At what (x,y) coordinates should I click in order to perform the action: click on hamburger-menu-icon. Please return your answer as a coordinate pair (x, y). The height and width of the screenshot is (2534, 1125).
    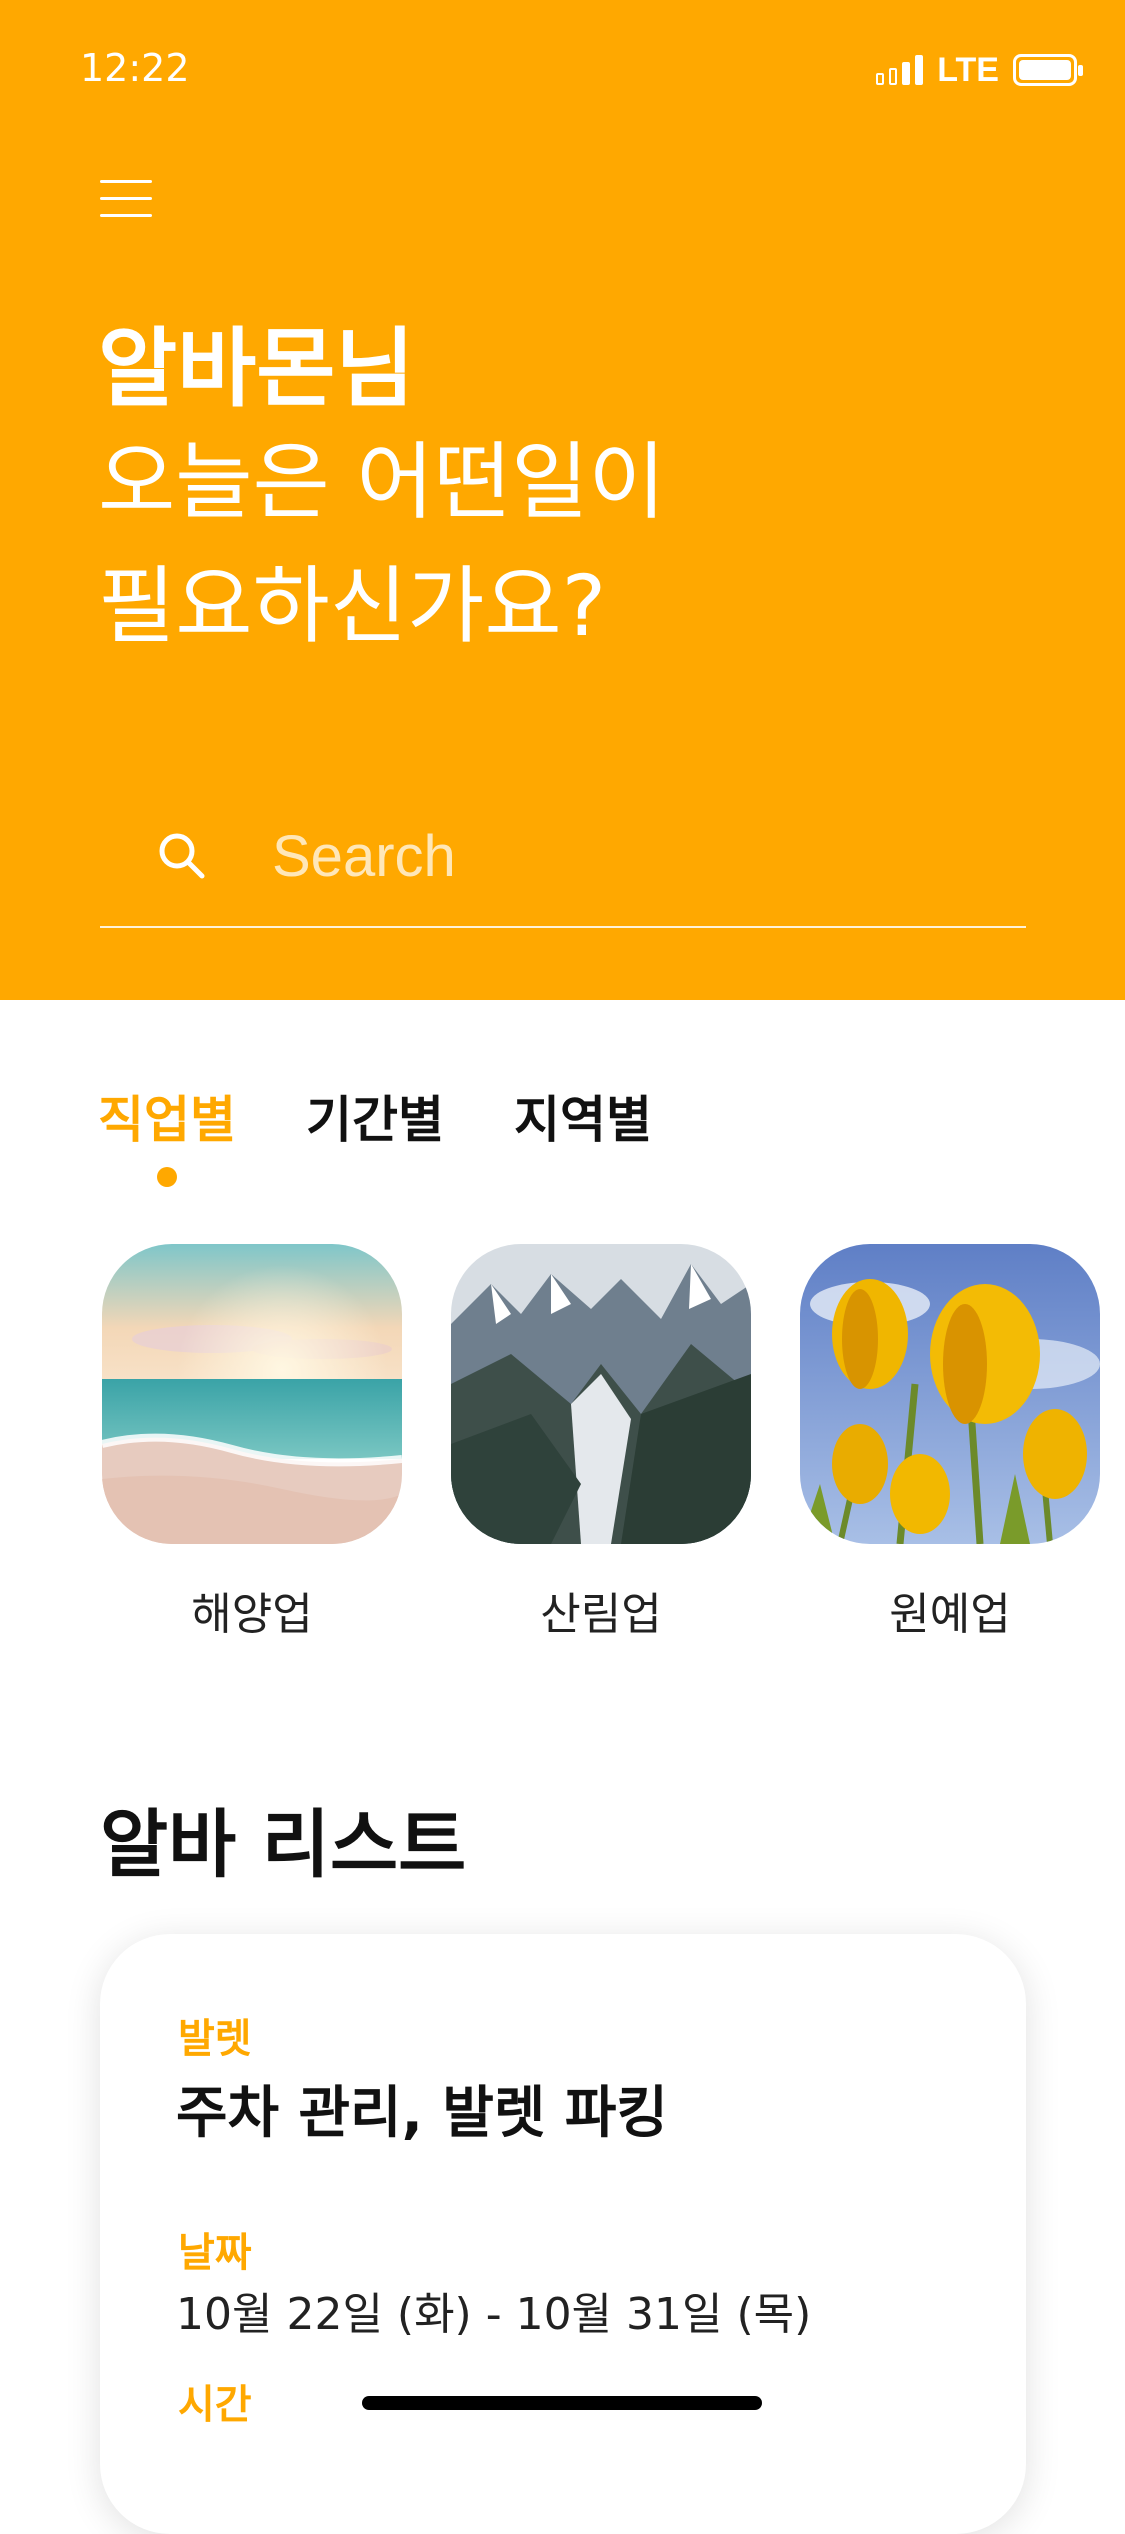
    Looking at the image, I should click on (126, 199).